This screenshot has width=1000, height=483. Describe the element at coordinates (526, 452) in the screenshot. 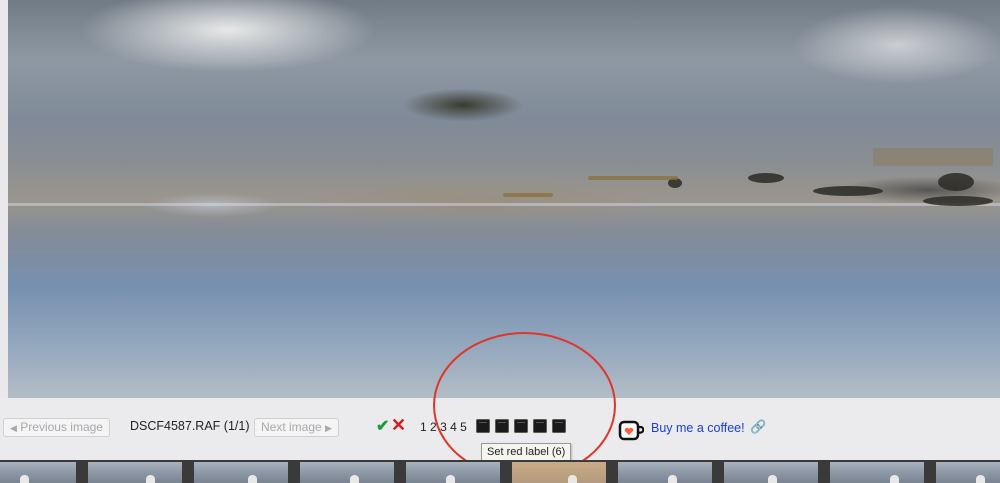

I see `red-label-tooltip: Set red label (6)` at that location.